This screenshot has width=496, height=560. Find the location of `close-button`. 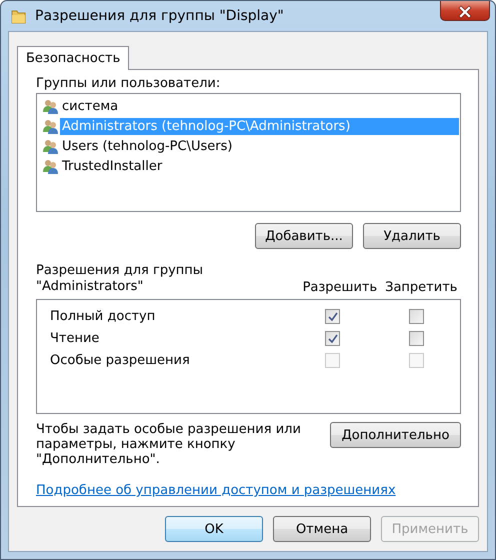

close-button is located at coordinates (465, 11).